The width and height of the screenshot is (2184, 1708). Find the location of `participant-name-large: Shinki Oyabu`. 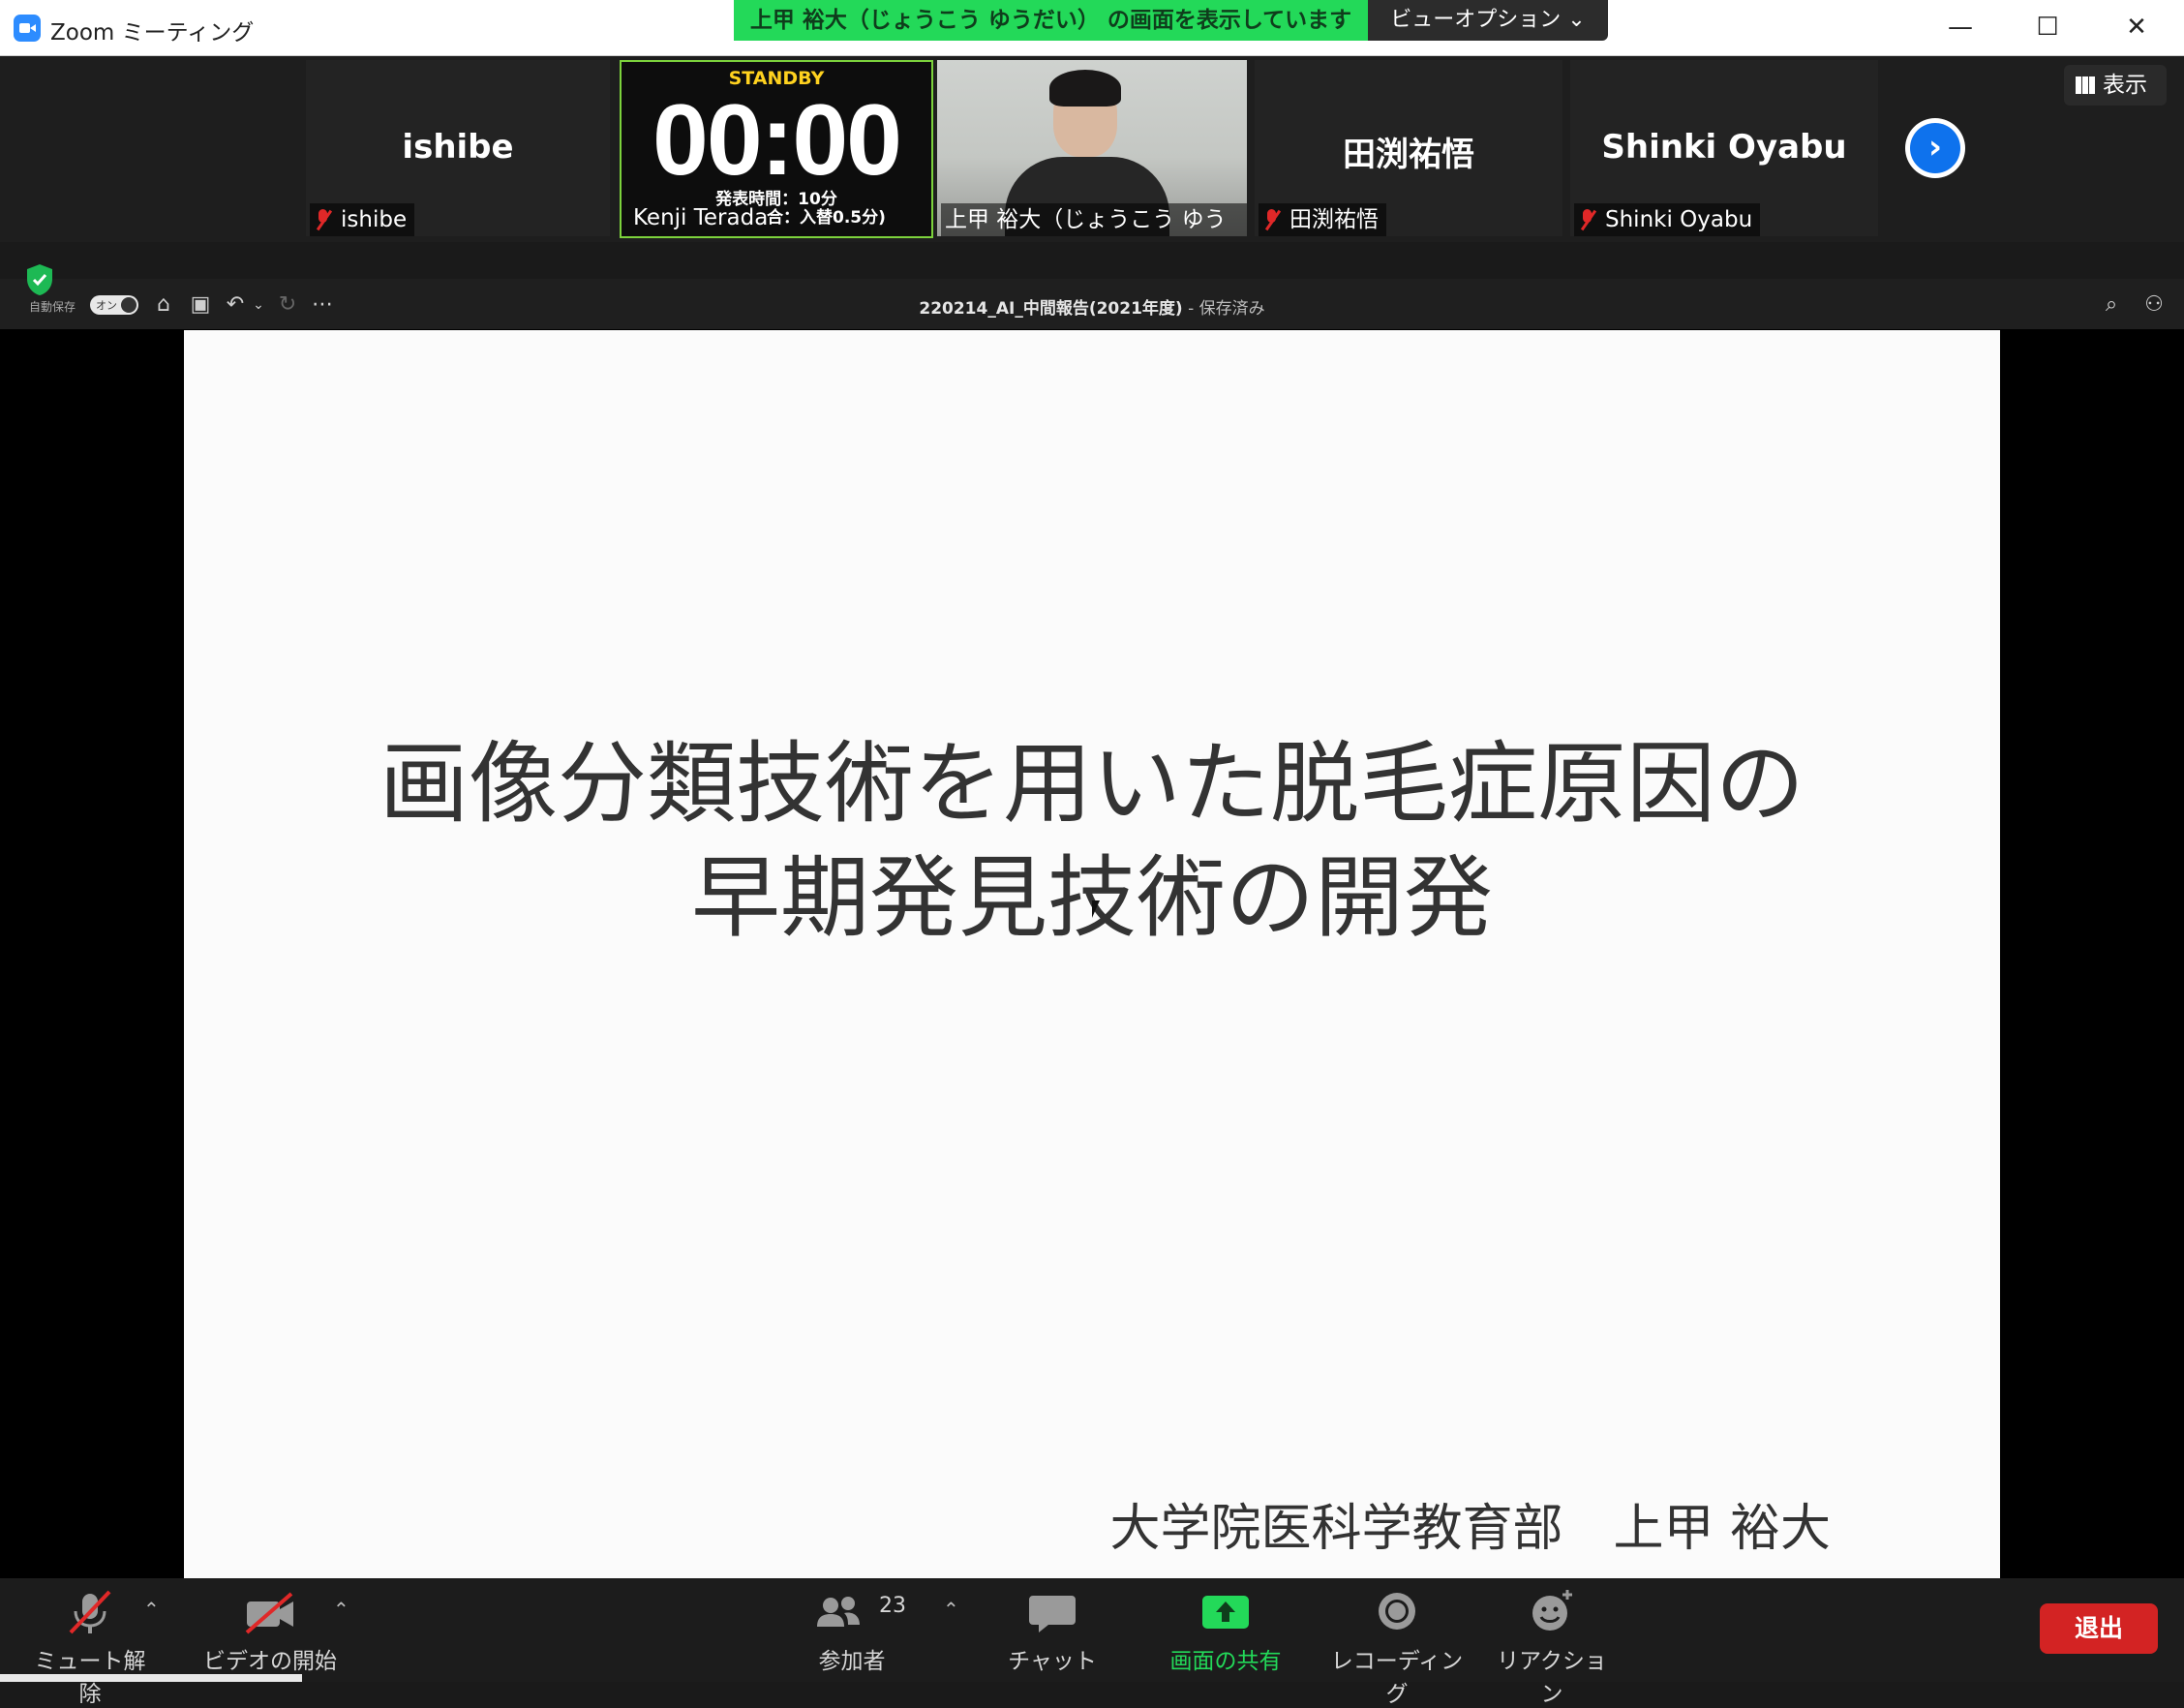

participant-name-large: Shinki Oyabu is located at coordinates (1724, 147).